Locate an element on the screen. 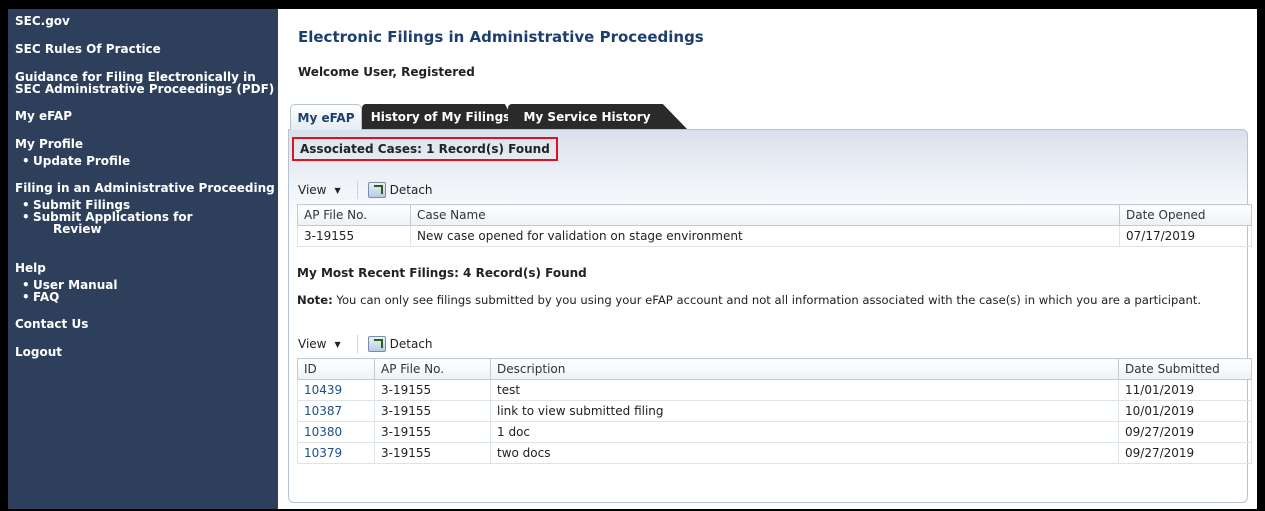 The width and height of the screenshot is (1265, 511). cell-date-opened: 07/17/2019 is located at coordinates (1185, 236).